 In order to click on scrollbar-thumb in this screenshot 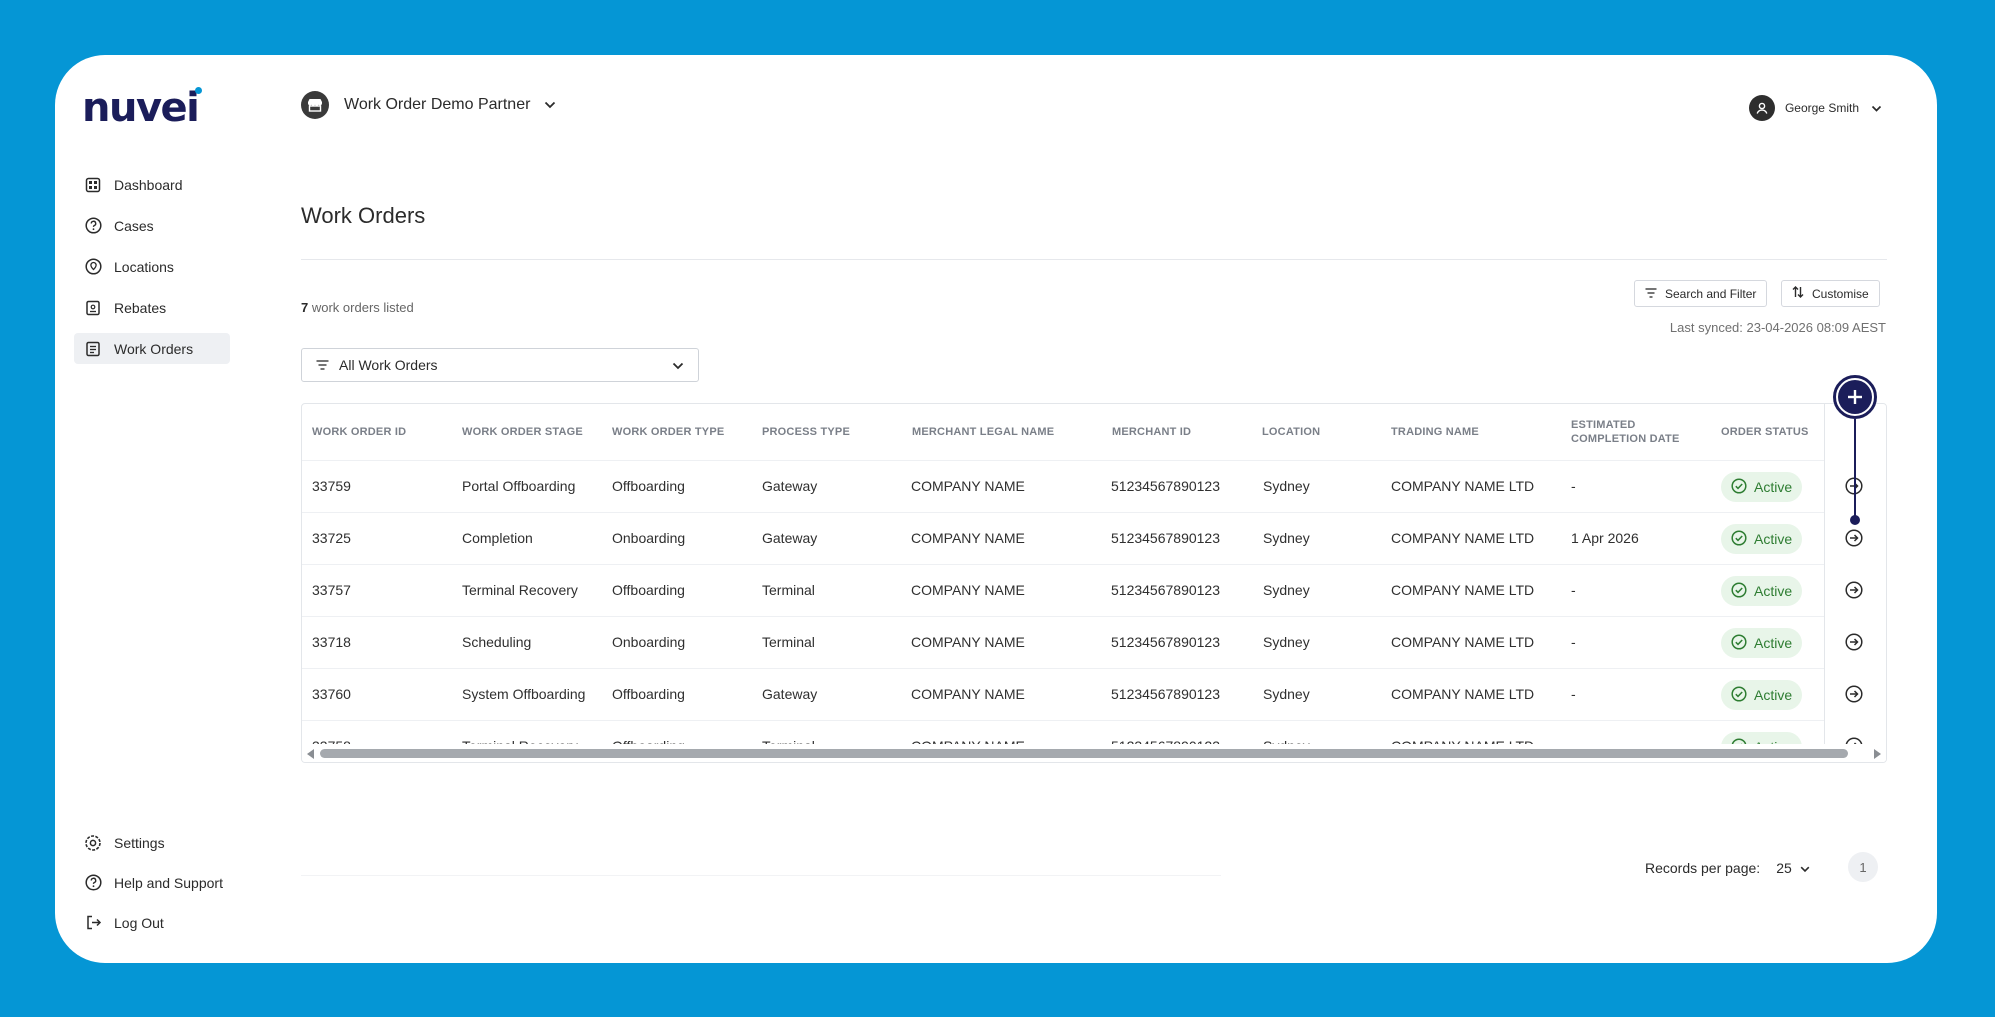, I will do `click(1084, 753)`.